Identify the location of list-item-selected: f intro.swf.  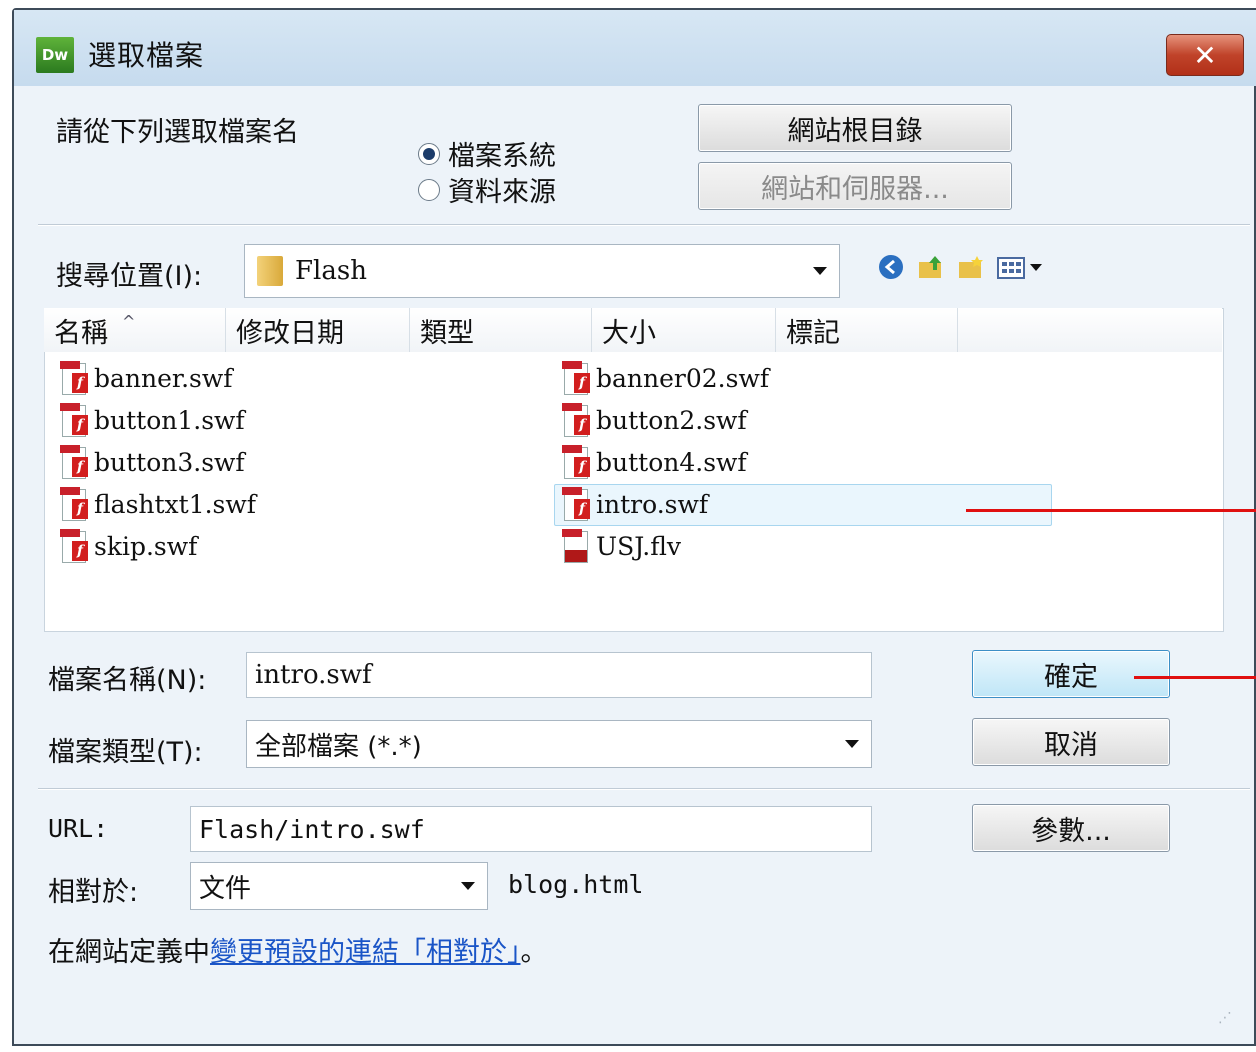
(664, 504).